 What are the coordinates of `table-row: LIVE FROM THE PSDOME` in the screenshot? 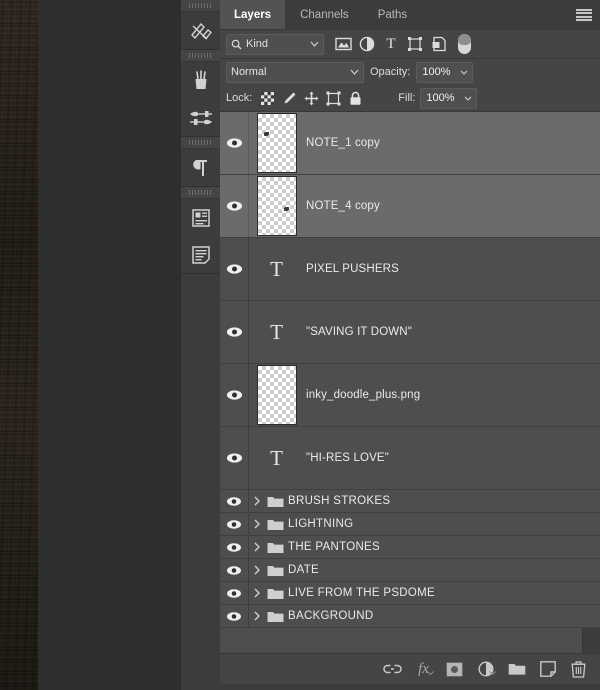 It's located at (410, 593).